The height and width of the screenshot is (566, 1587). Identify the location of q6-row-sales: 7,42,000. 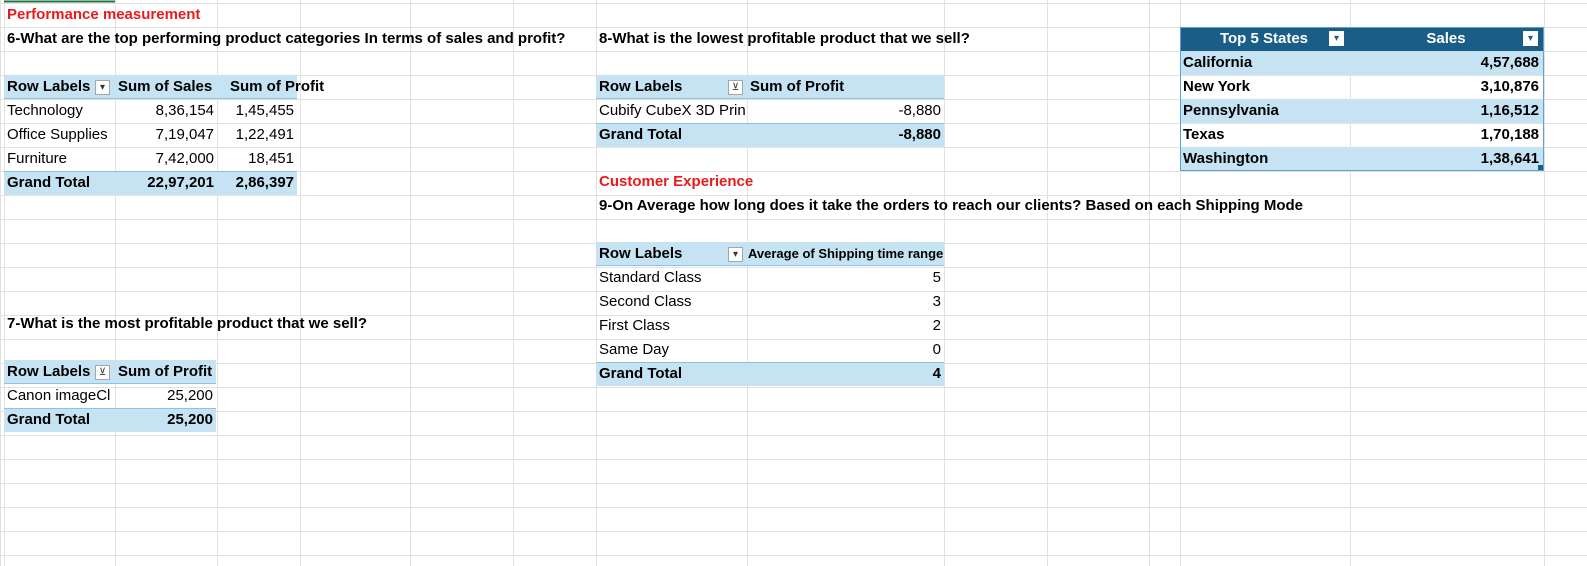
(166, 159).